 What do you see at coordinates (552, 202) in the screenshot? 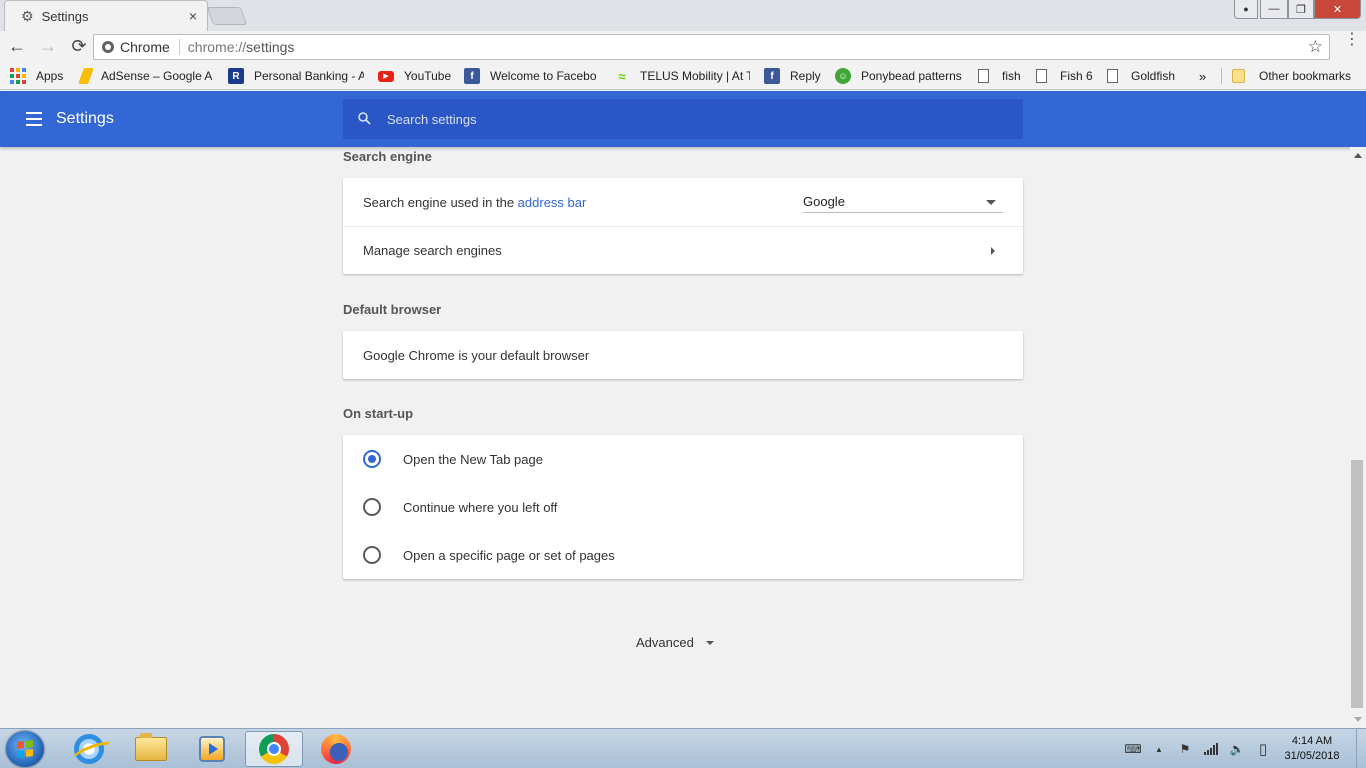
I see `address-bar-link: address bar` at bounding box center [552, 202].